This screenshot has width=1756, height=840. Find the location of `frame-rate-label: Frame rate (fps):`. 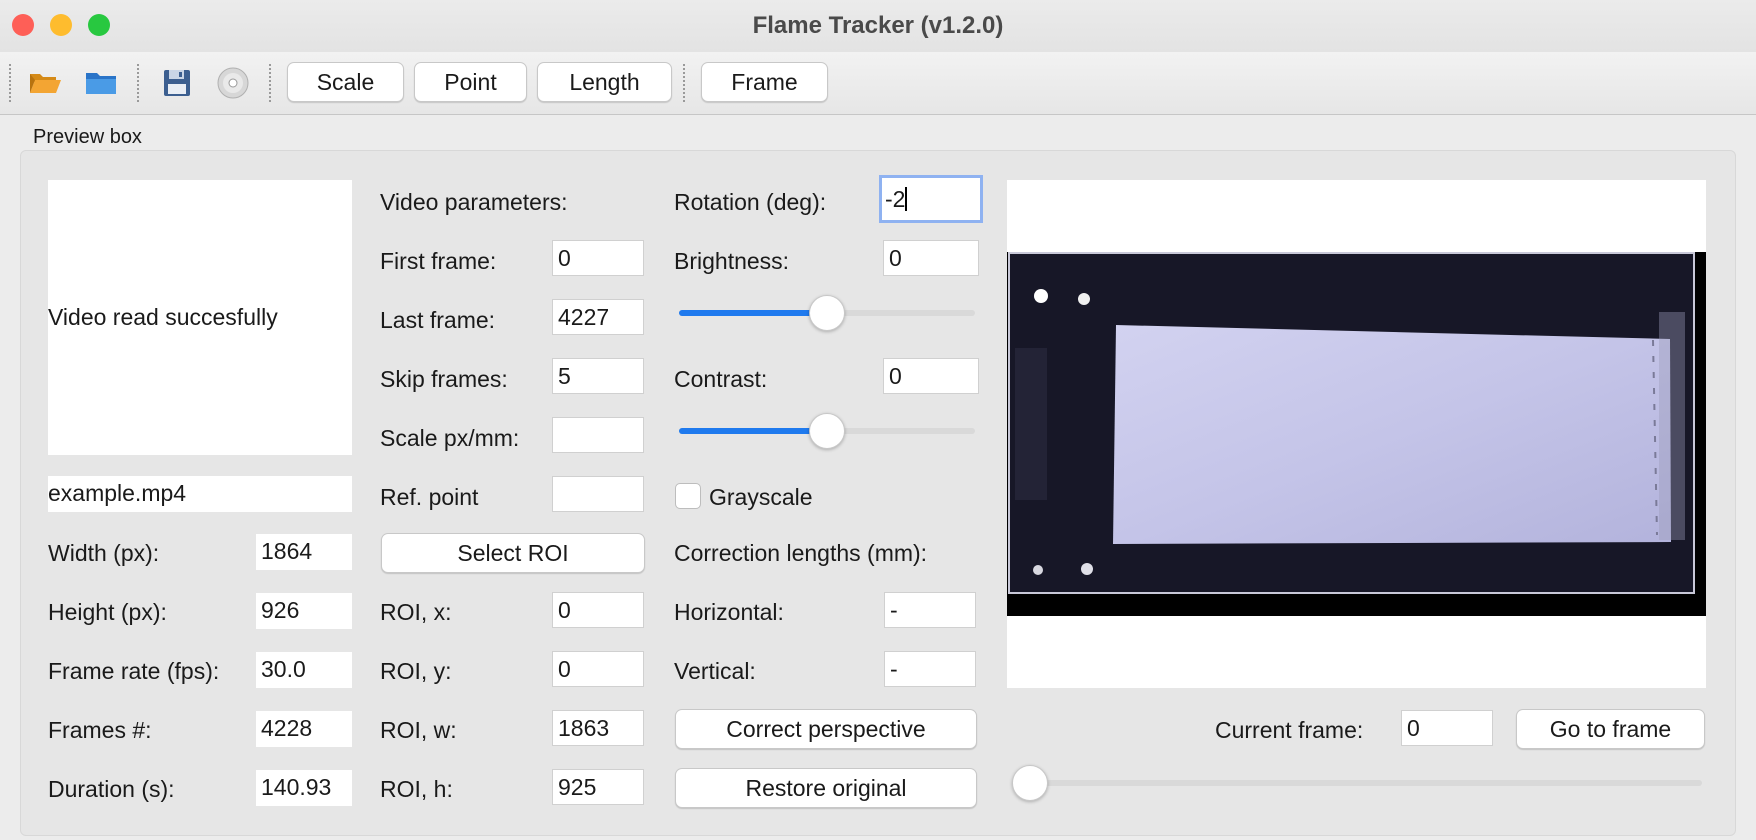

frame-rate-label: Frame rate (fps): is located at coordinates (134, 671).